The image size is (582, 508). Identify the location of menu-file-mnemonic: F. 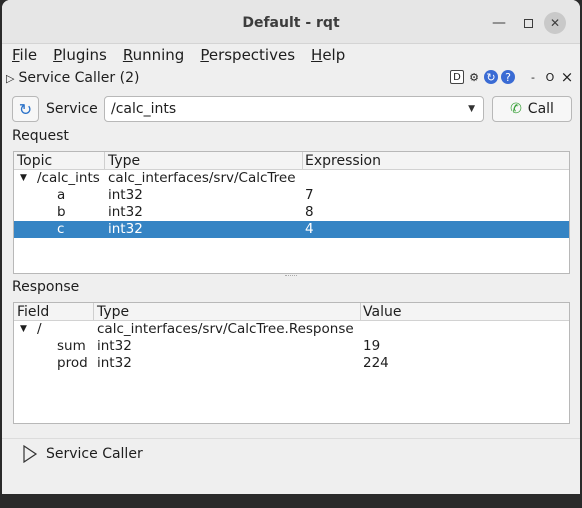
(16, 55).